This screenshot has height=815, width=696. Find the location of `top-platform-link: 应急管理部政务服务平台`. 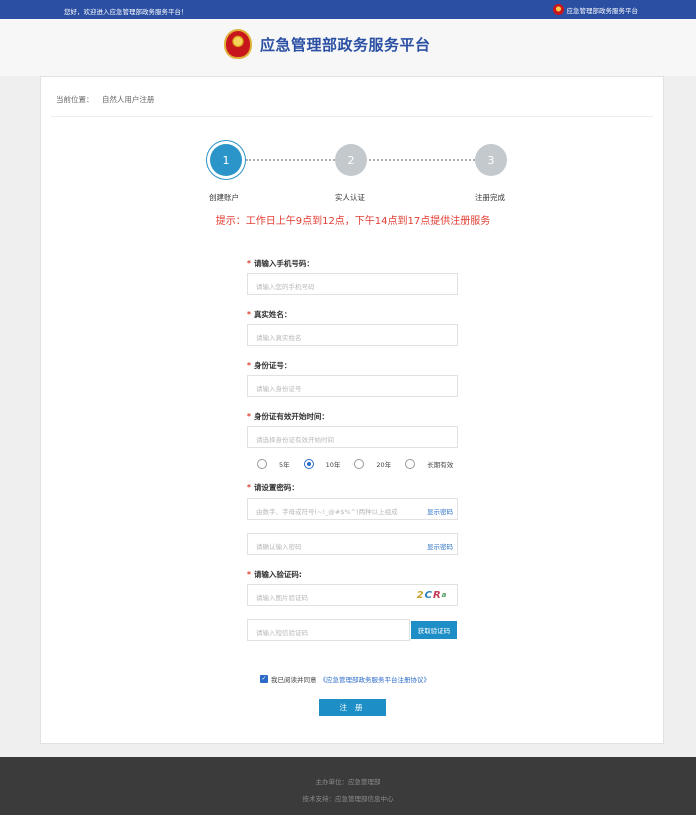

top-platform-link: 应急管理部政务服务平台 is located at coordinates (595, 9).